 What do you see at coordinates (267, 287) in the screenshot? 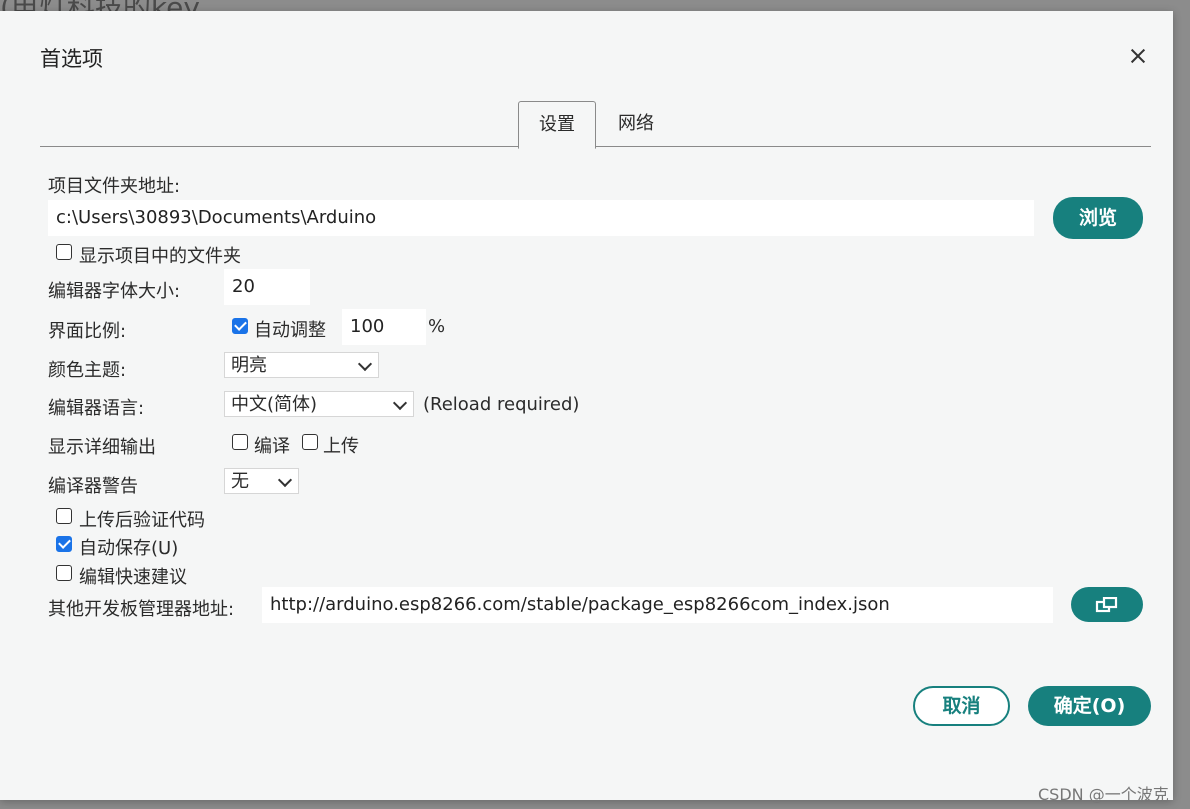
I see `font-size-input` at bounding box center [267, 287].